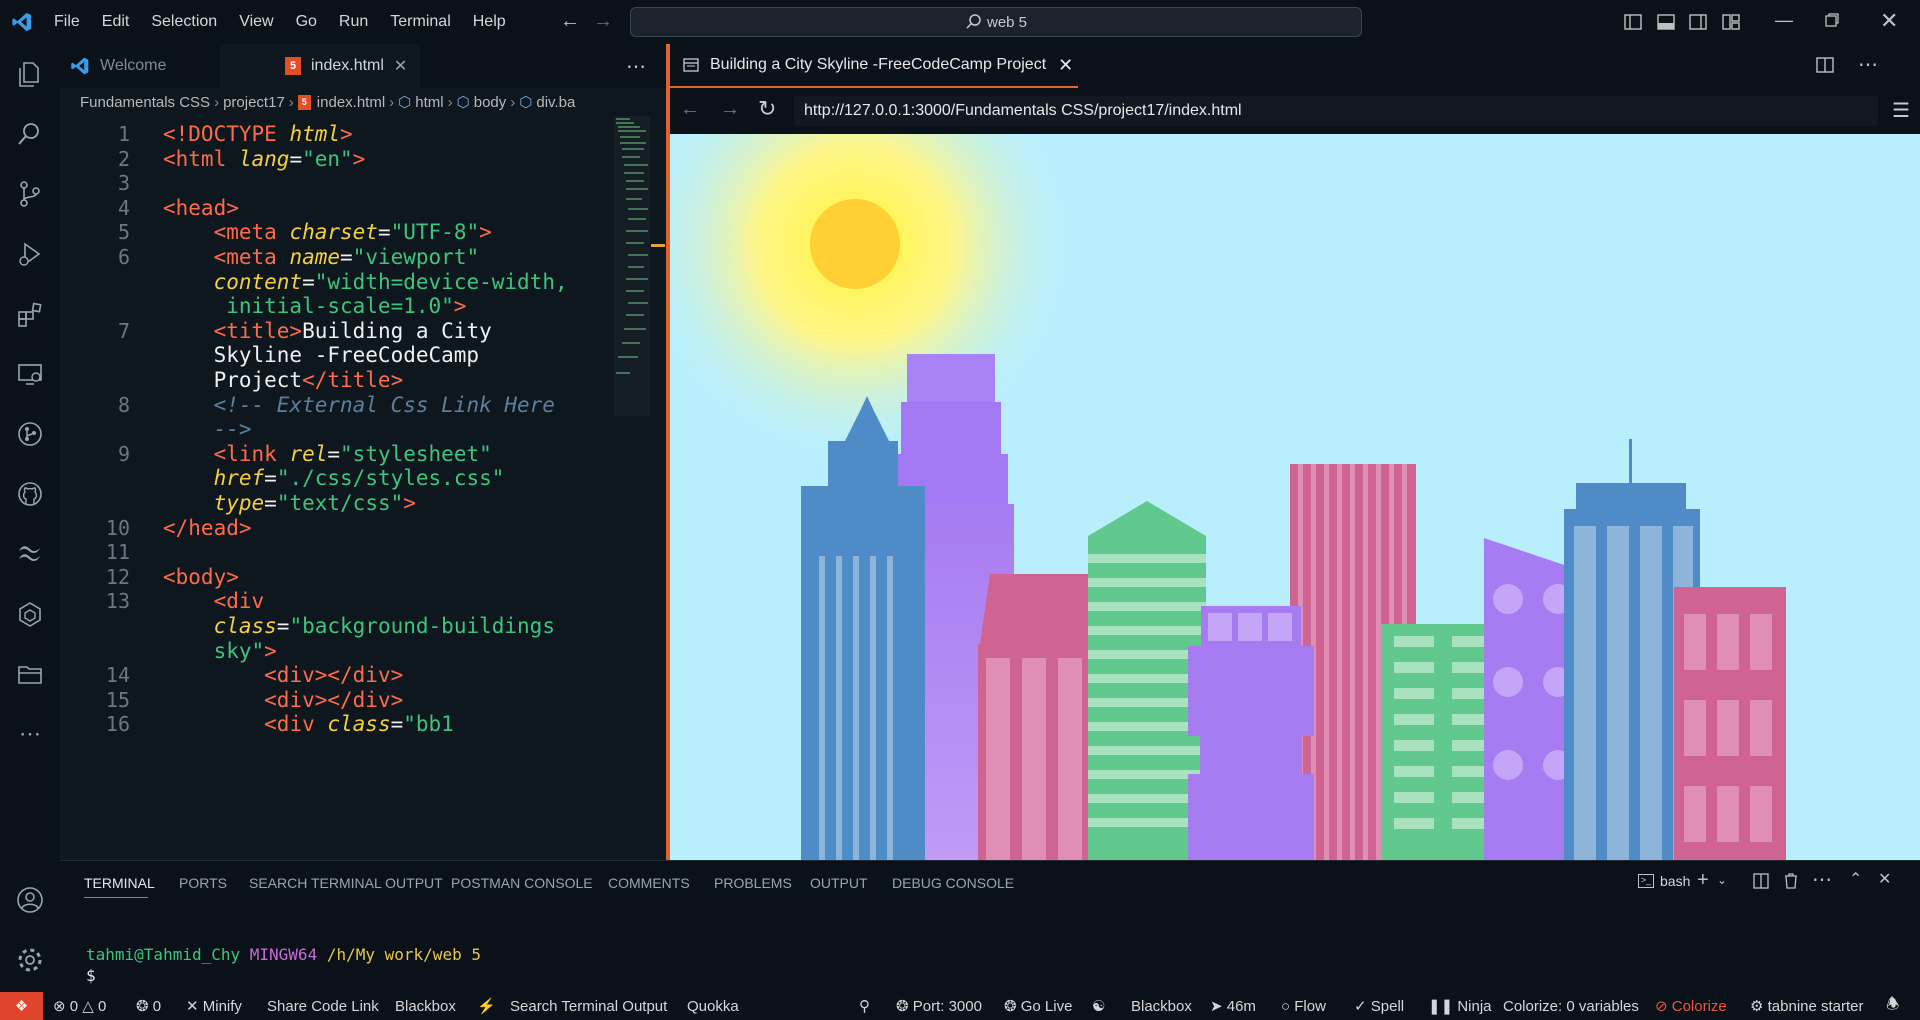 The image size is (1920, 1020). Describe the element at coordinates (1098, 1006) in the screenshot. I see `copilot-icon: ☯` at that location.